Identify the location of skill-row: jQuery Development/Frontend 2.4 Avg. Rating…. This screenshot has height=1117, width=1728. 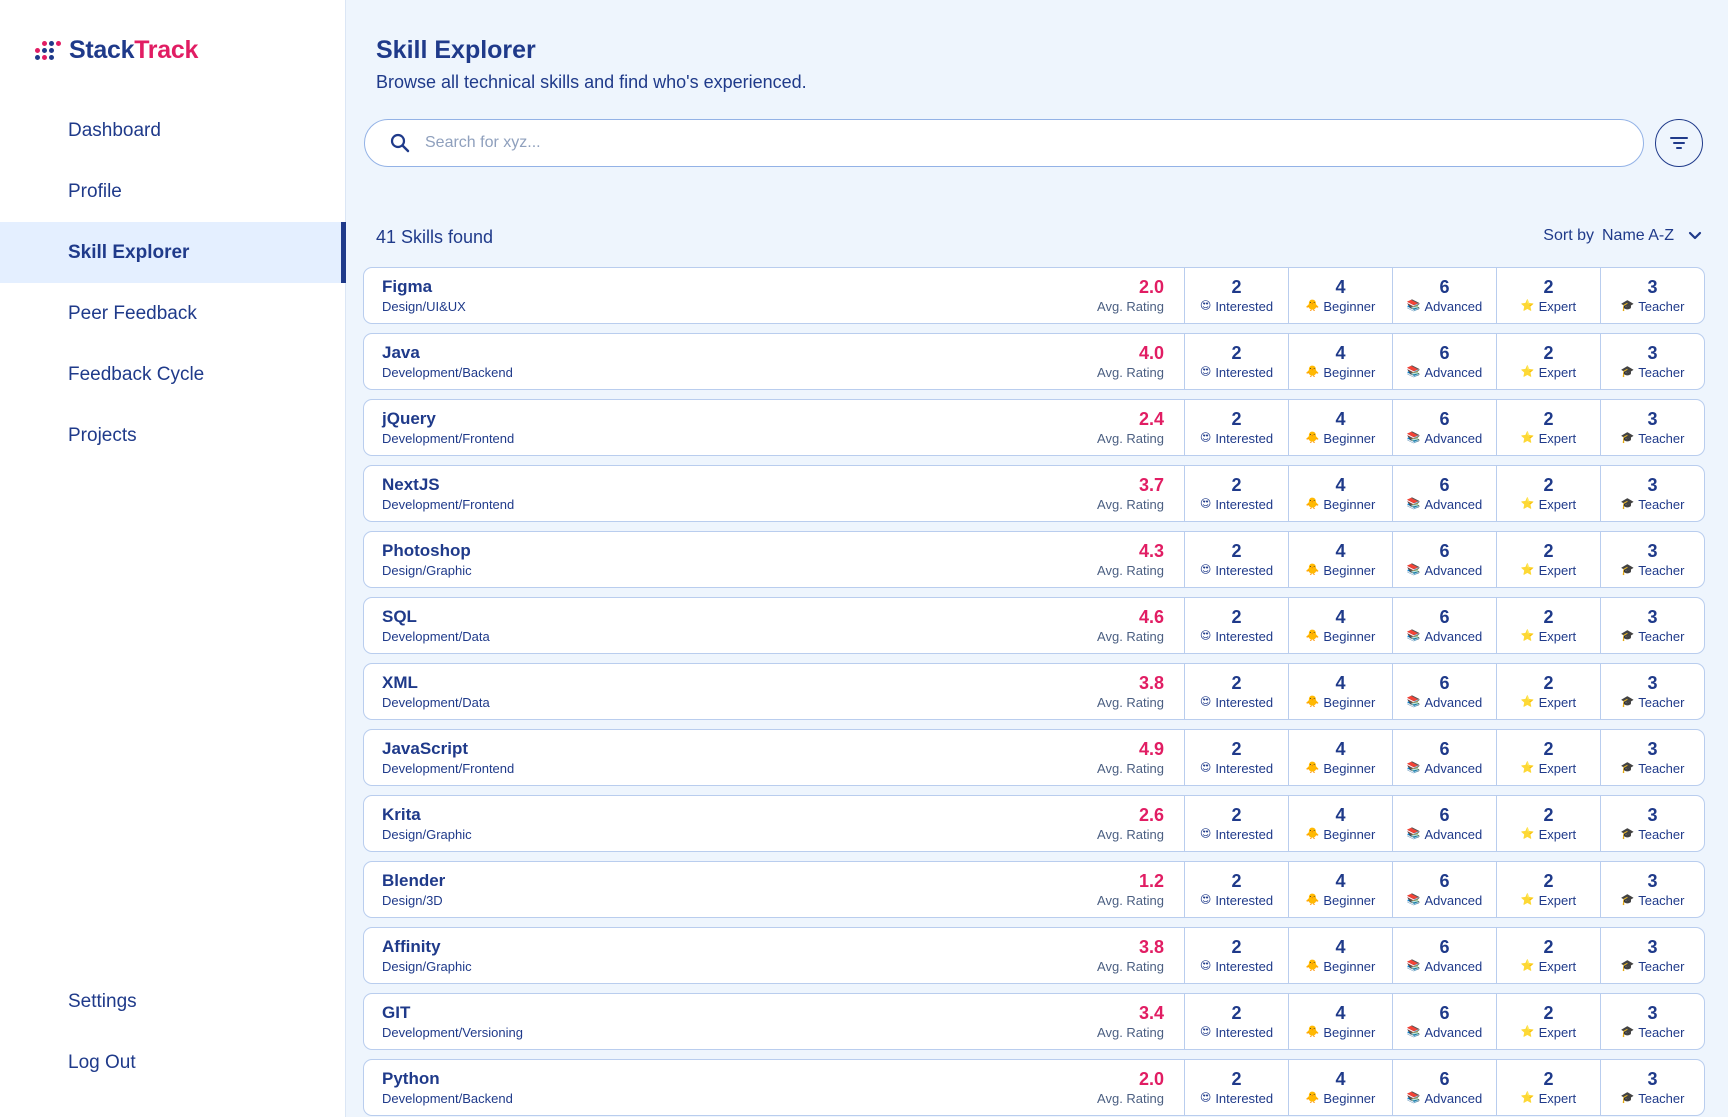
(1034, 427).